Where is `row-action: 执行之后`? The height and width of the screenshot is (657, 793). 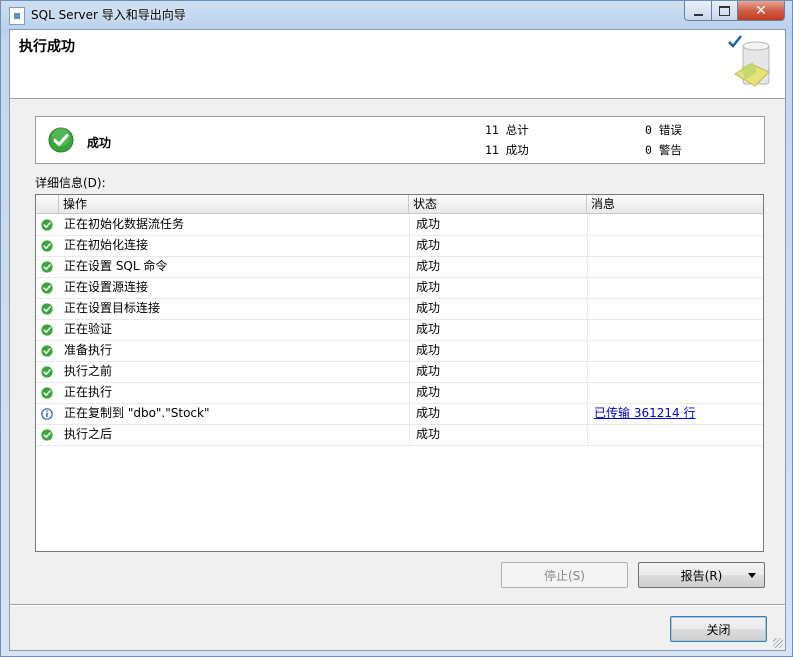 row-action: 执行之后 is located at coordinates (88, 434).